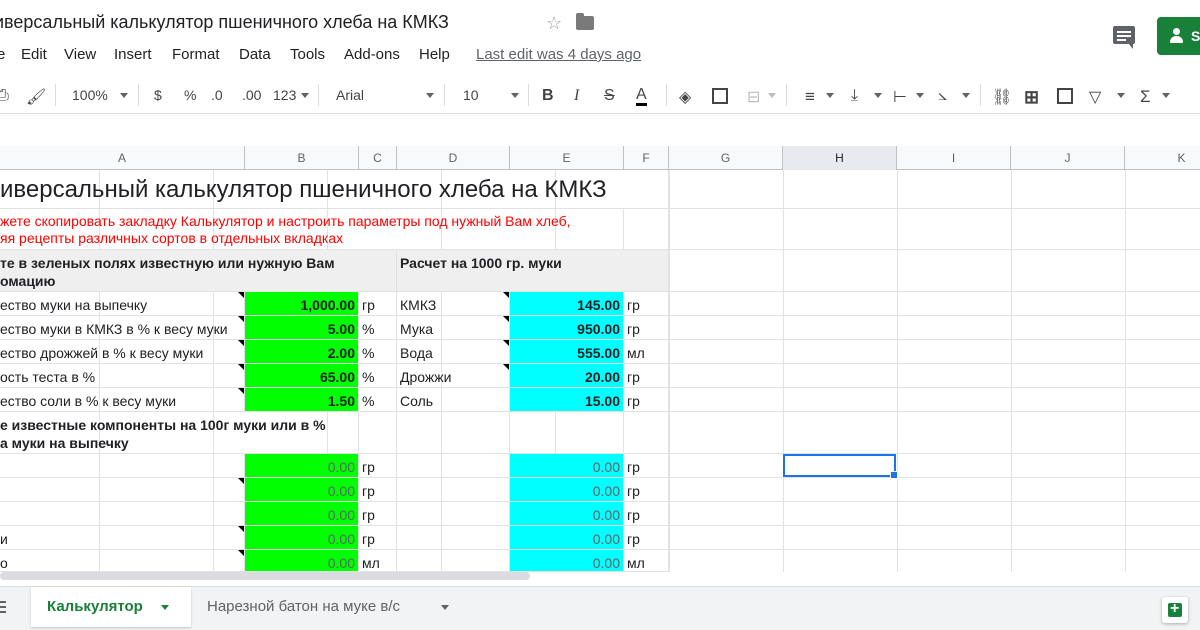 The image size is (1200, 630). I want to click on menu-add-ons: Add-ons, so click(372, 54).